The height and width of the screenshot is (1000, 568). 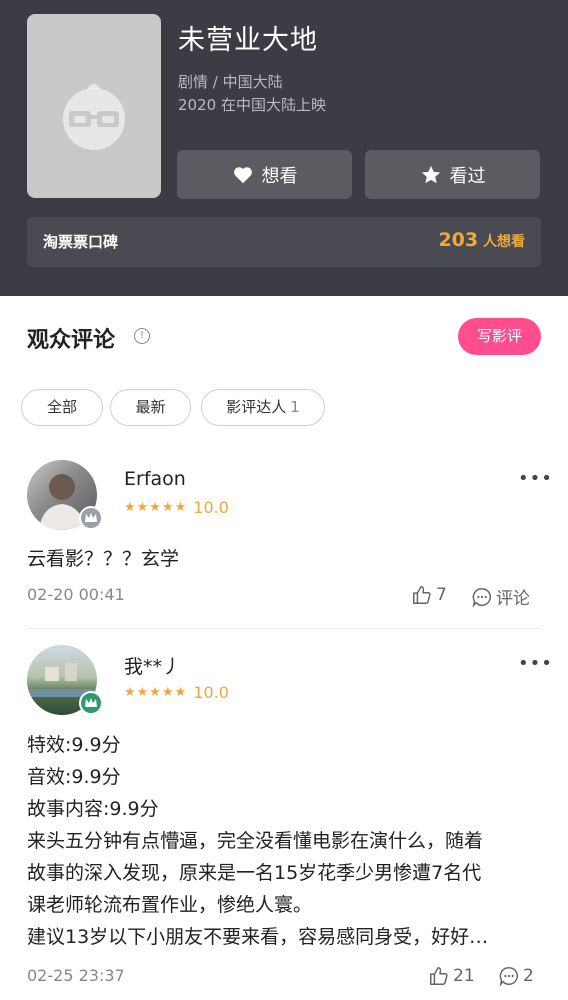 I want to click on want-count-suffix: 人想看, so click(x=504, y=242).